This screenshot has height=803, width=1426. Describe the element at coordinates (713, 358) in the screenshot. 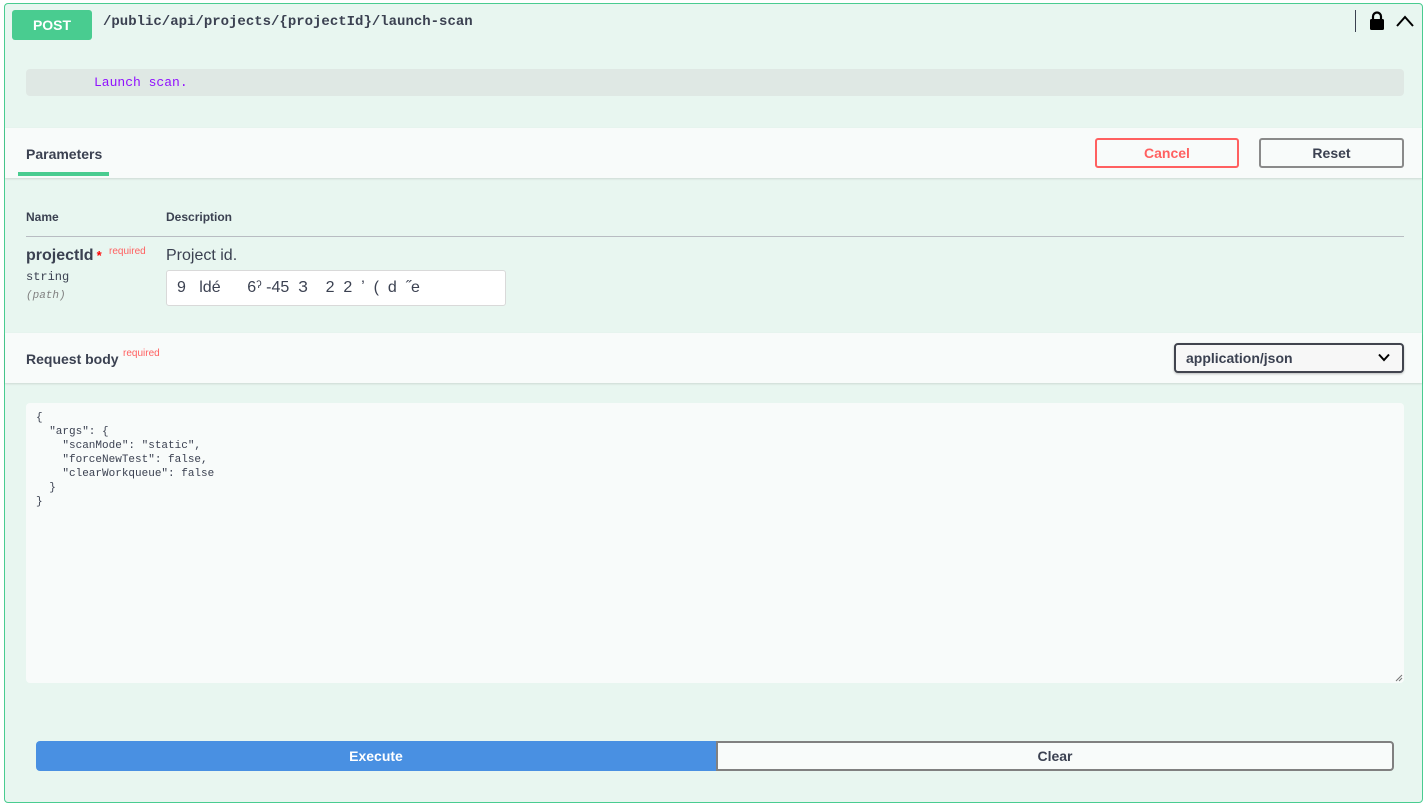

I see `request-body-header: Request body required application/json` at that location.